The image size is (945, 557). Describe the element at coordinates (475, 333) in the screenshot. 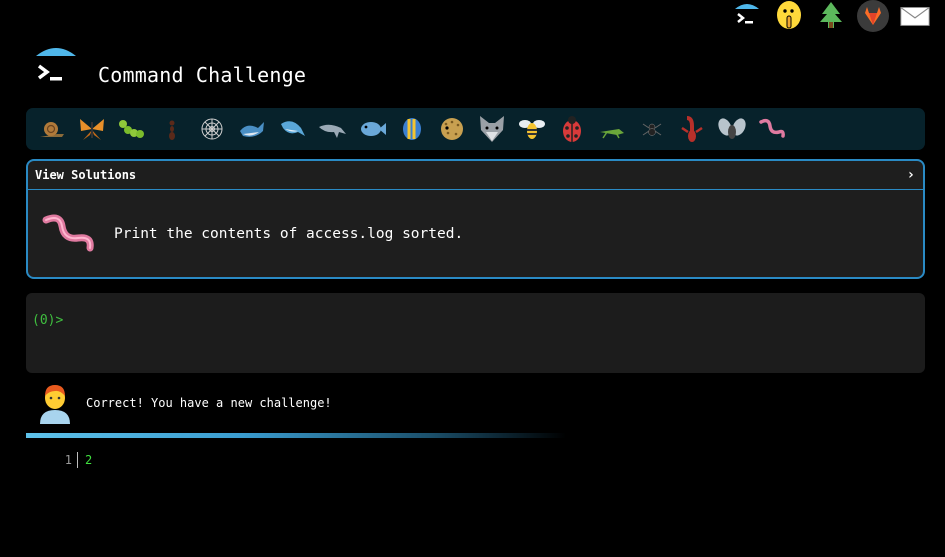

I see `terminal-input: (0)>` at that location.